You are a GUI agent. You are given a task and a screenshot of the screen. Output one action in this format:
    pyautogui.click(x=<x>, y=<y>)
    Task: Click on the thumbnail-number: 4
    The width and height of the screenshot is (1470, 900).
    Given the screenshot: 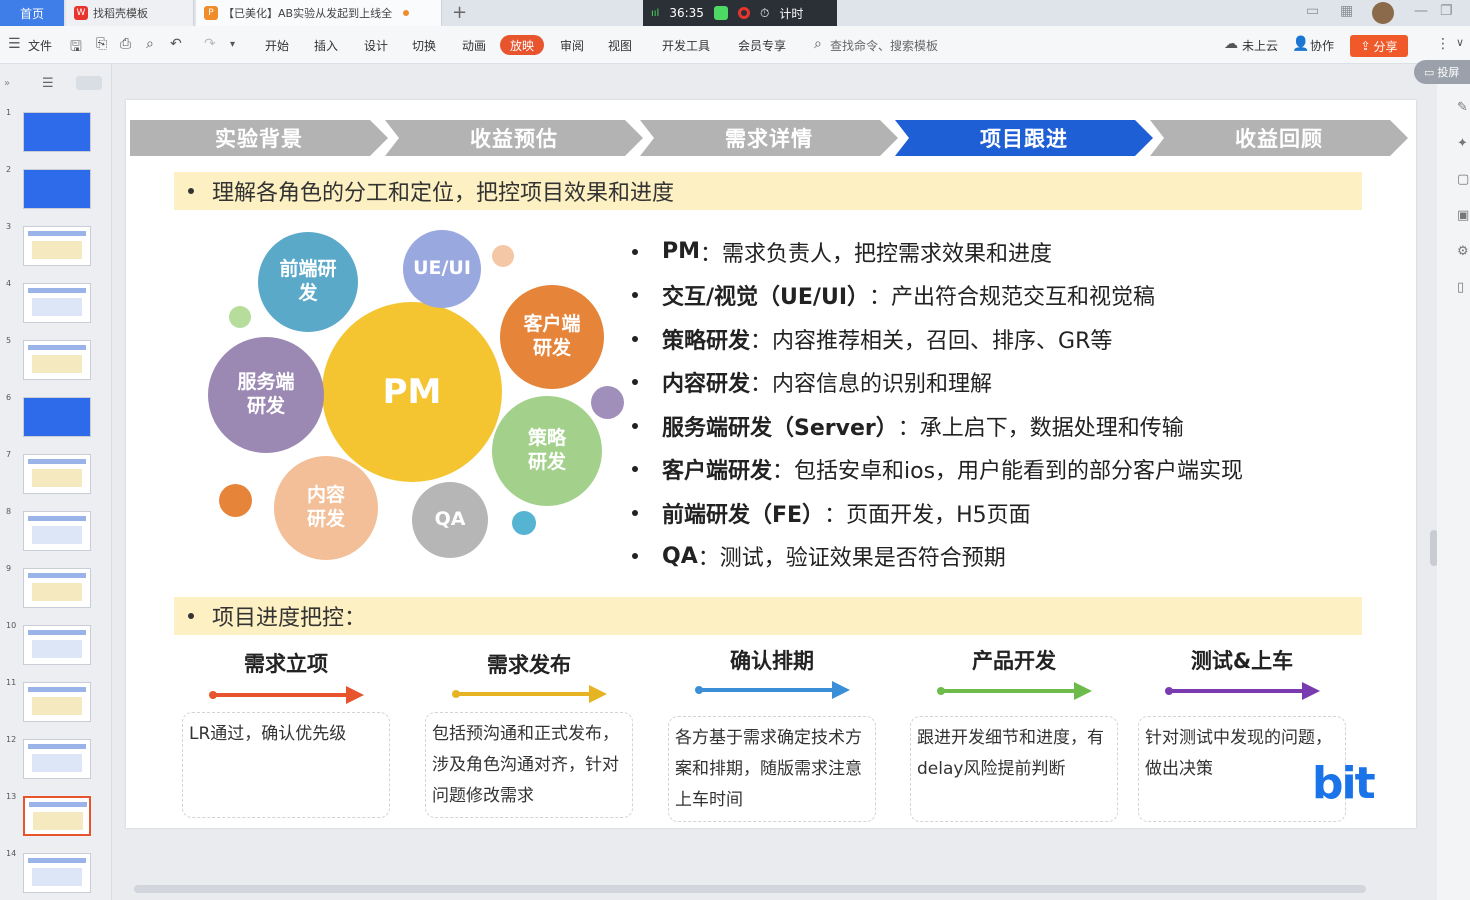 What is the action you would take?
    pyautogui.click(x=9, y=283)
    